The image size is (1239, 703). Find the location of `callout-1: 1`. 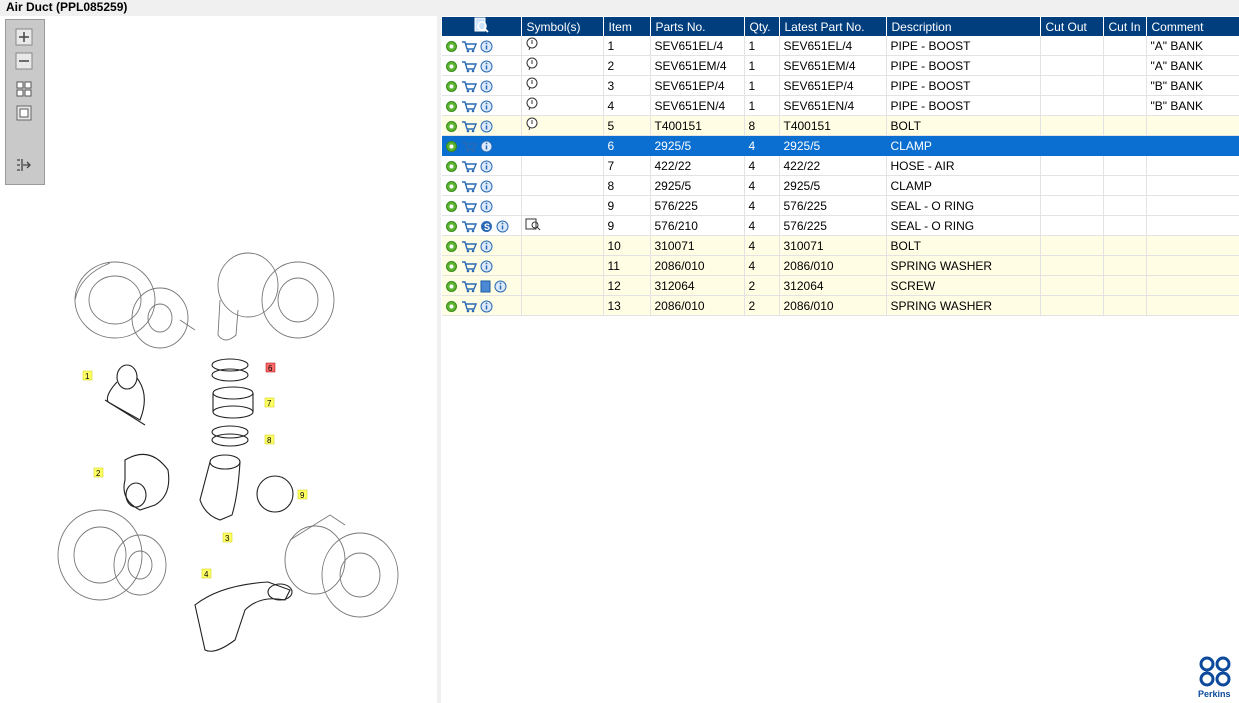

callout-1: 1 is located at coordinates (87, 375).